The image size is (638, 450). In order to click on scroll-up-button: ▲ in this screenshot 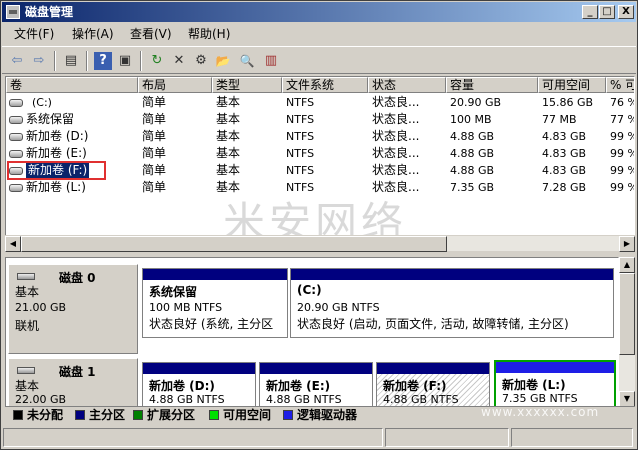, I will do `click(627, 265)`.